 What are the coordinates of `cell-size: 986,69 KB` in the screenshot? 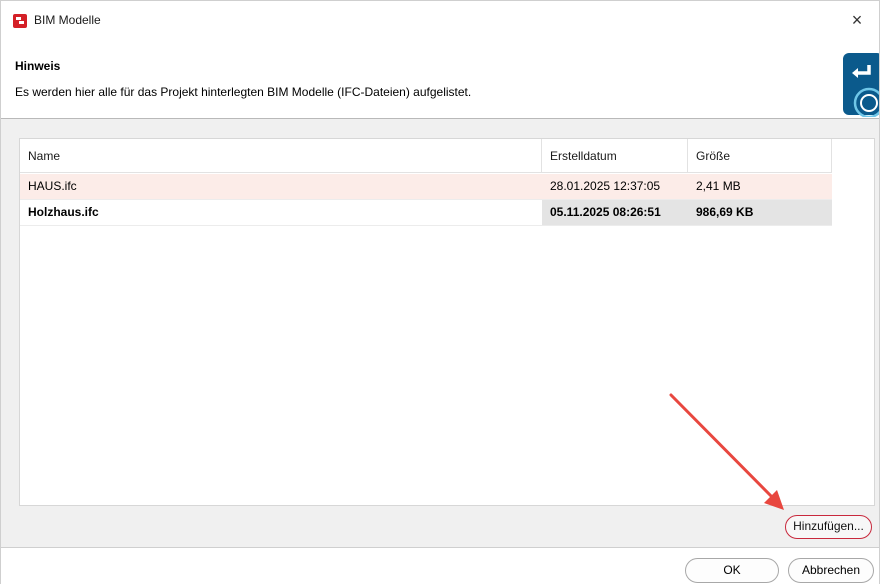 It's located at (760, 212).